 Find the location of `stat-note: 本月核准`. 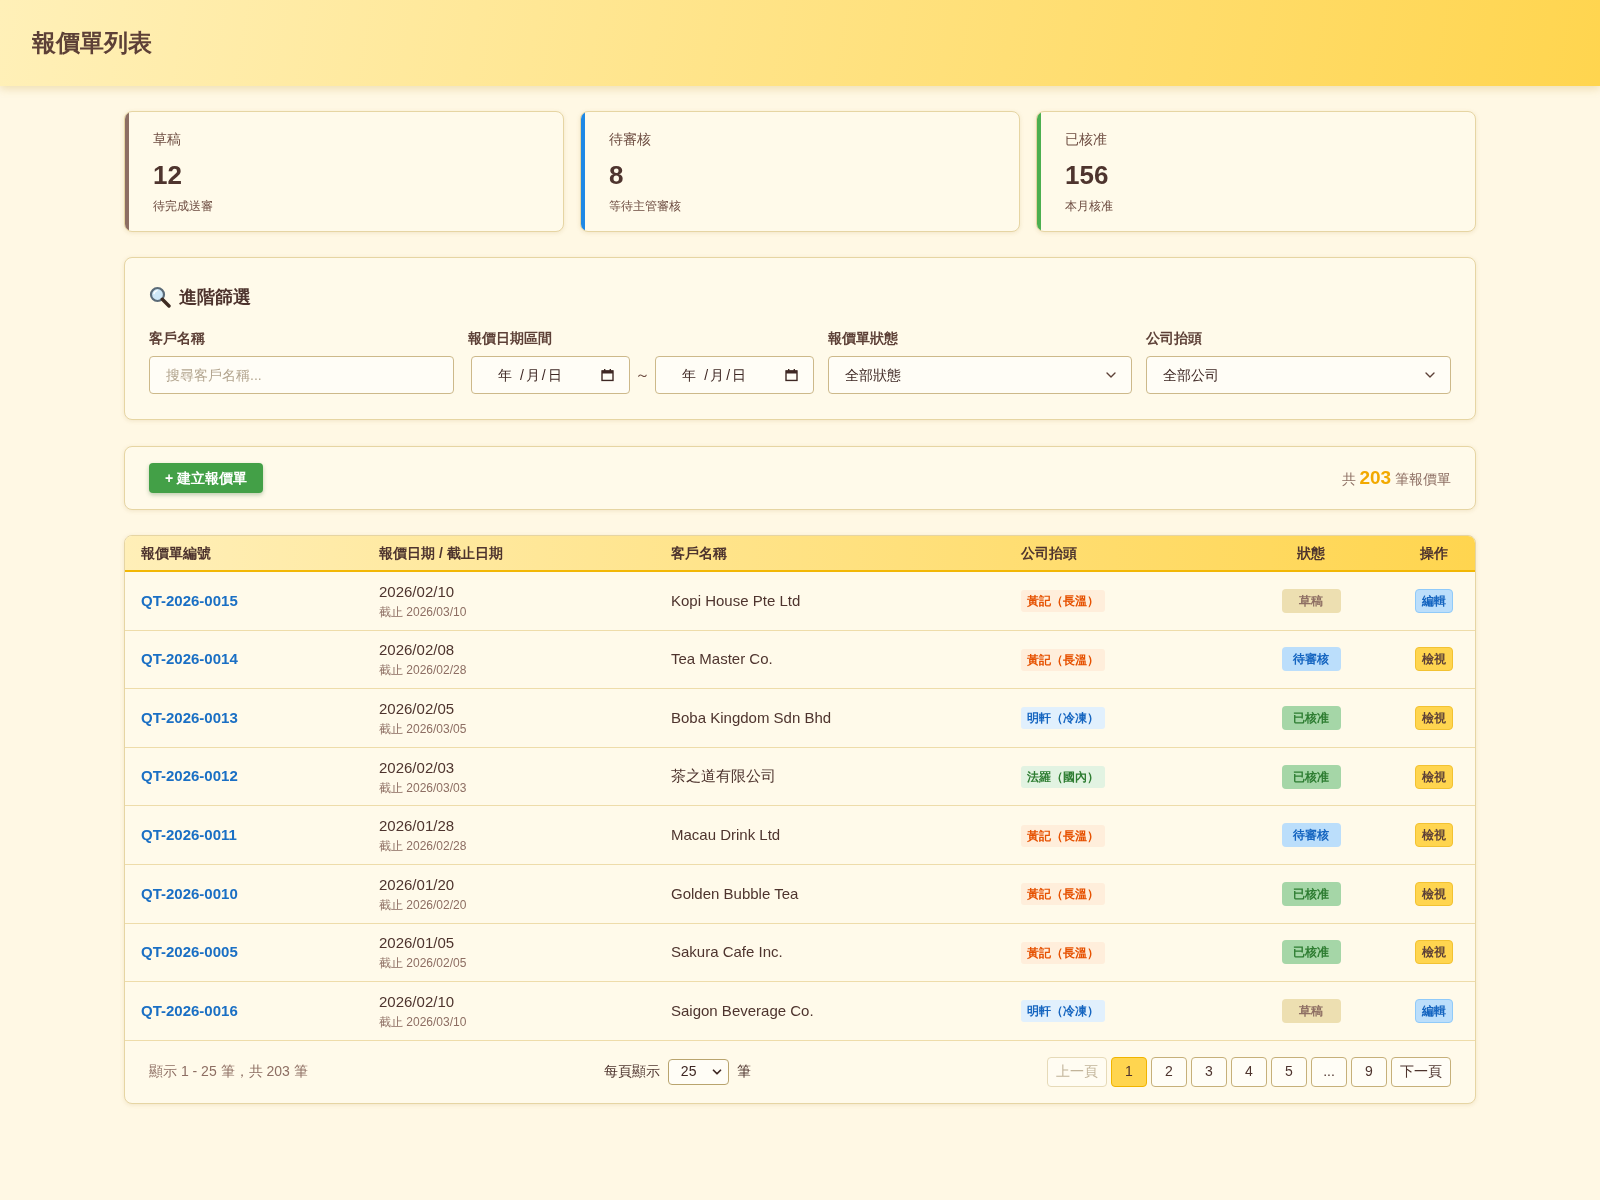

stat-note: 本月核准 is located at coordinates (1089, 206).